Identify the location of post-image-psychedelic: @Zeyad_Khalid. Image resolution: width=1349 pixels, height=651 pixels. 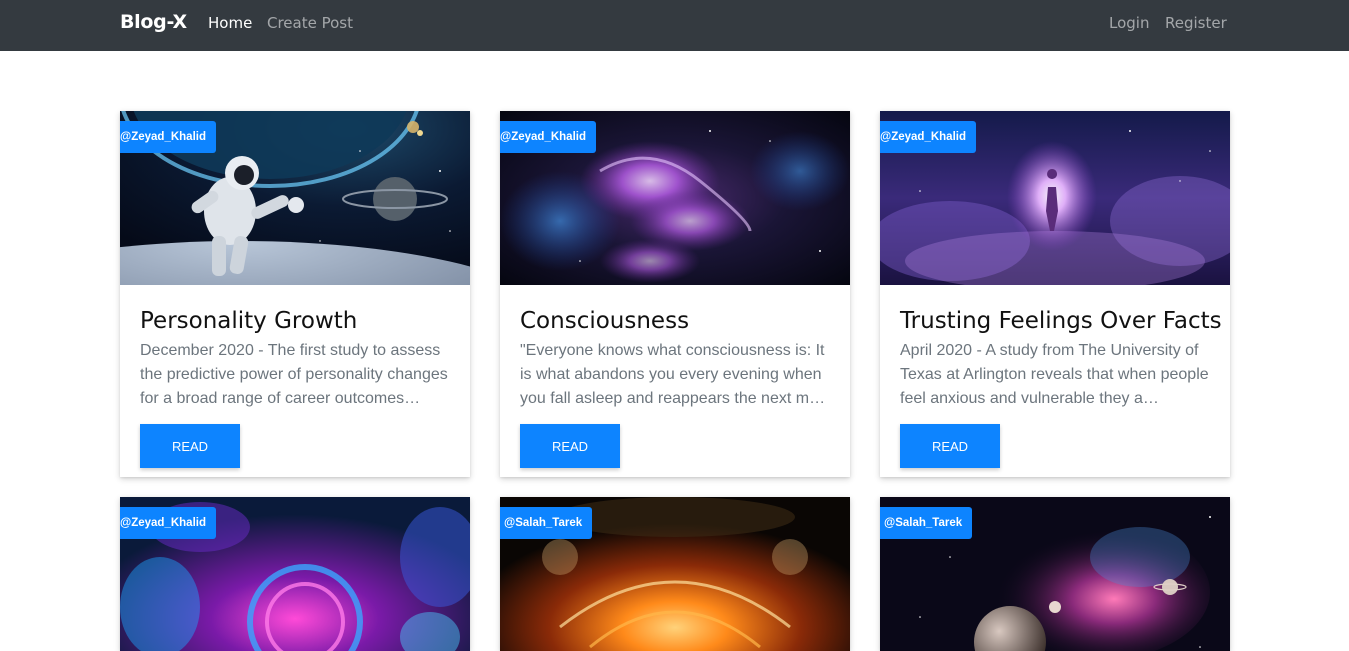
(295, 574).